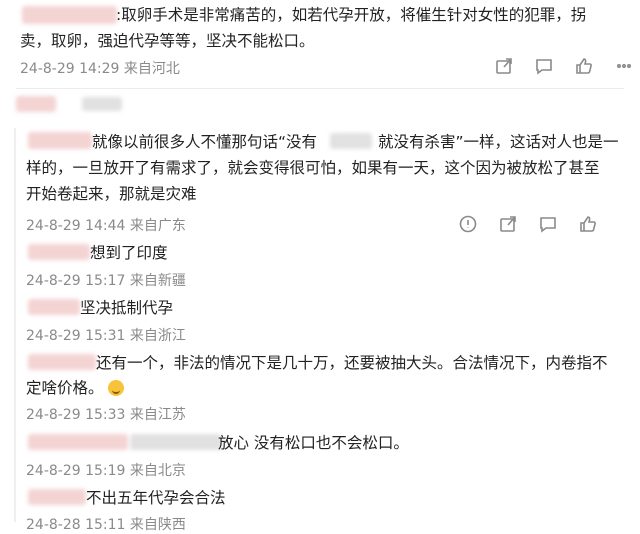 The image size is (640, 534). Describe the element at coordinates (75, 388) in the screenshot. I see `reply-text: 定啥价格。` at that location.